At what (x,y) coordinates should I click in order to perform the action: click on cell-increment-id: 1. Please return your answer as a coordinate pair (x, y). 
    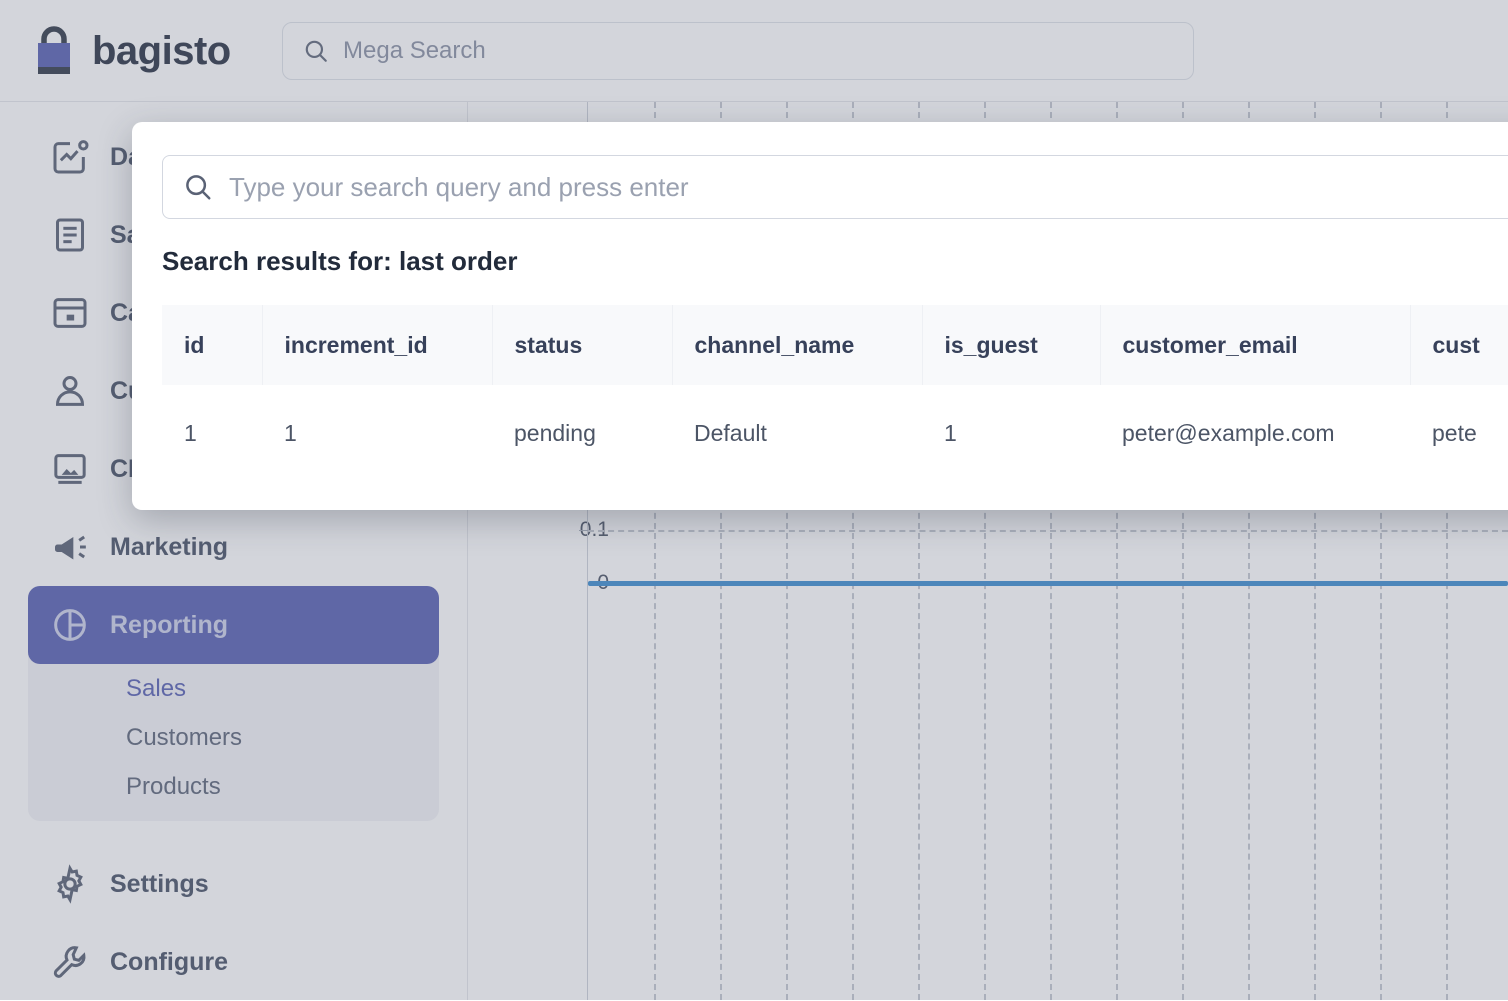
    Looking at the image, I should click on (377, 433).